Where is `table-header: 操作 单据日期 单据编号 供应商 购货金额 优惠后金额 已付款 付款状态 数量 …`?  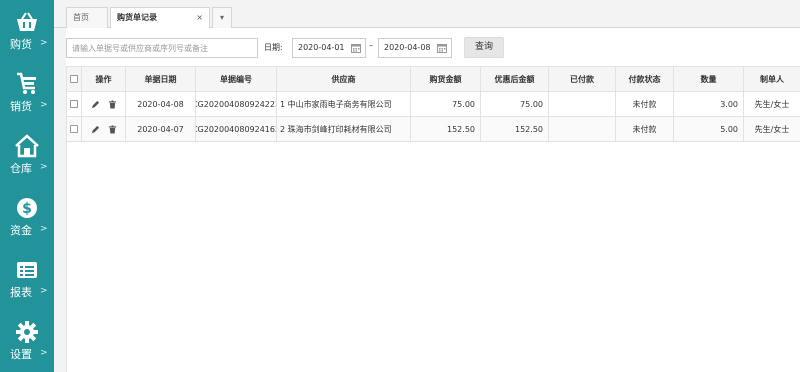 table-header: 操作 单据日期 单据编号 供应商 购货金额 优惠后金额 已付款 付款状态 数量 … is located at coordinates (433, 79).